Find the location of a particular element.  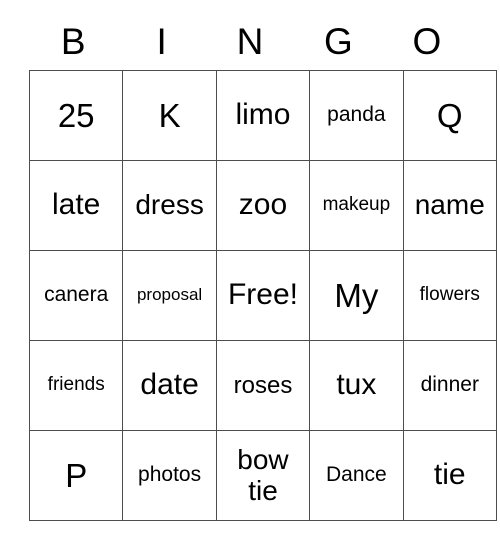

bingo-cell: flowers is located at coordinates (449, 295).